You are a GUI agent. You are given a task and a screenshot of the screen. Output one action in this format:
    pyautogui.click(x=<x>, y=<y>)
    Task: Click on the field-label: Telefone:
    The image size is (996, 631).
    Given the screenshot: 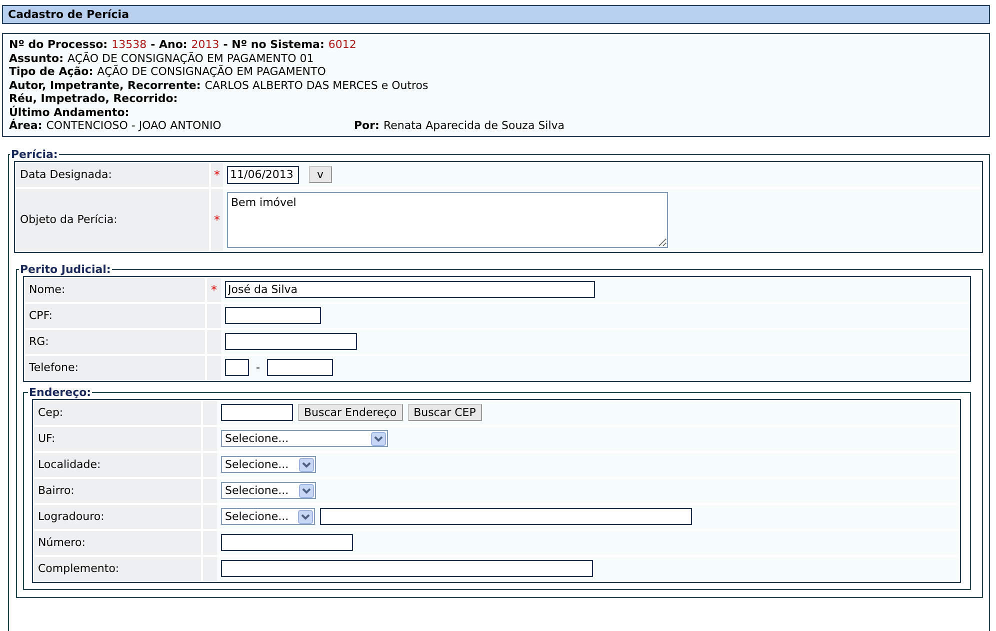 What is the action you would take?
    pyautogui.click(x=53, y=367)
    